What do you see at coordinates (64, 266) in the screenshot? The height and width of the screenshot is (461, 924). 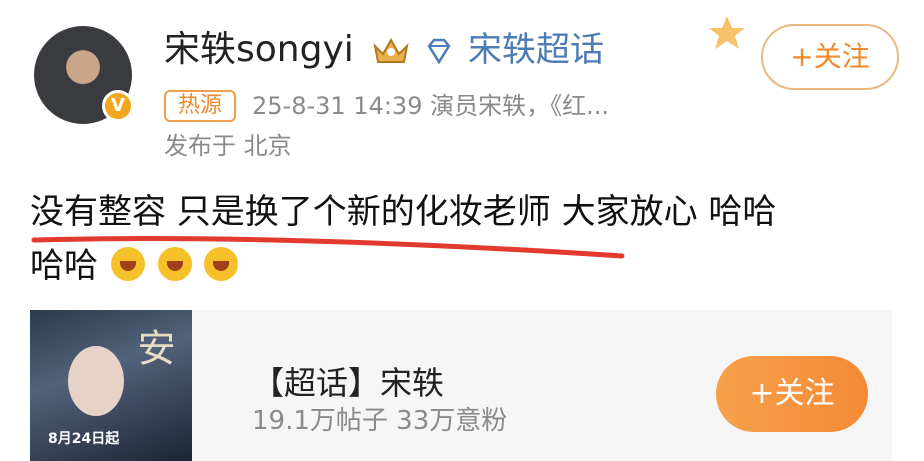 I see `post-text-line2-label: 哈哈` at bounding box center [64, 266].